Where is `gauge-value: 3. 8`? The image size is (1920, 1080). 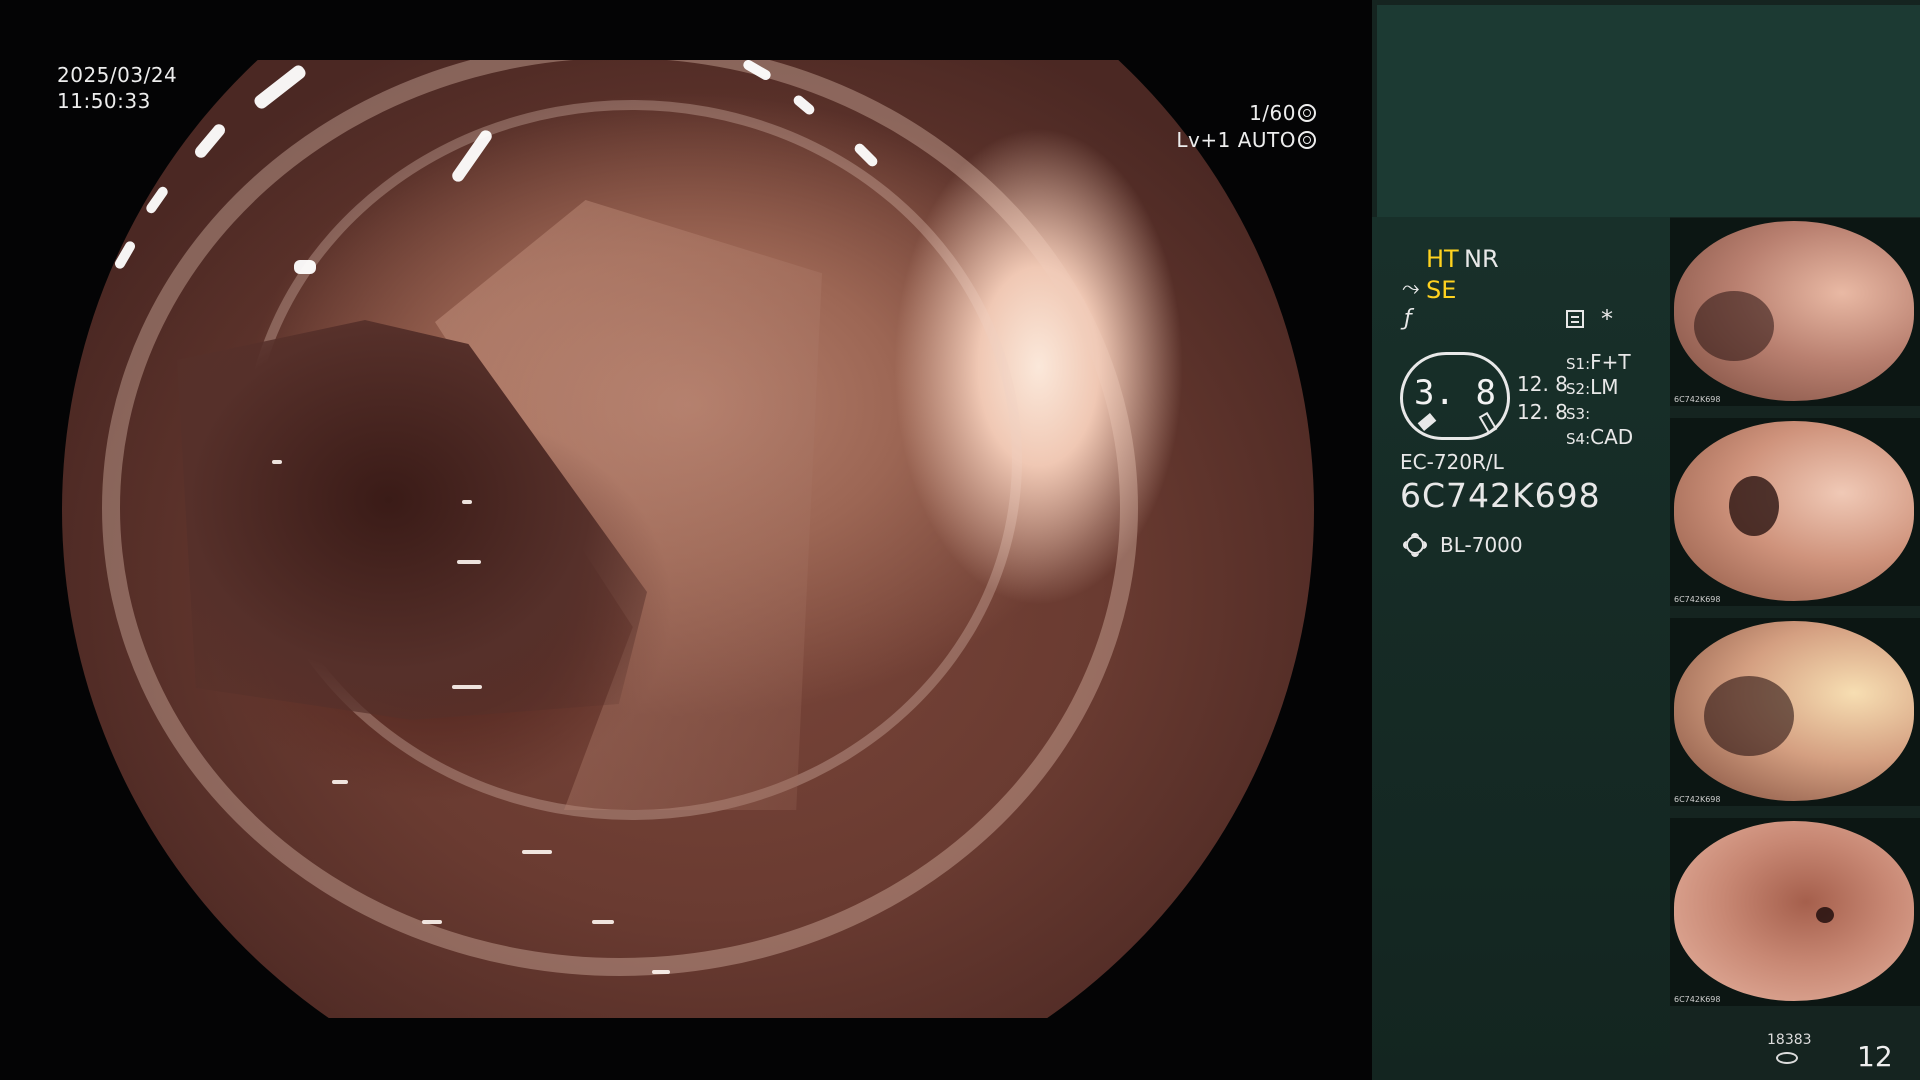 gauge-value: 3. 8 is located at coordinates (1455, 393).